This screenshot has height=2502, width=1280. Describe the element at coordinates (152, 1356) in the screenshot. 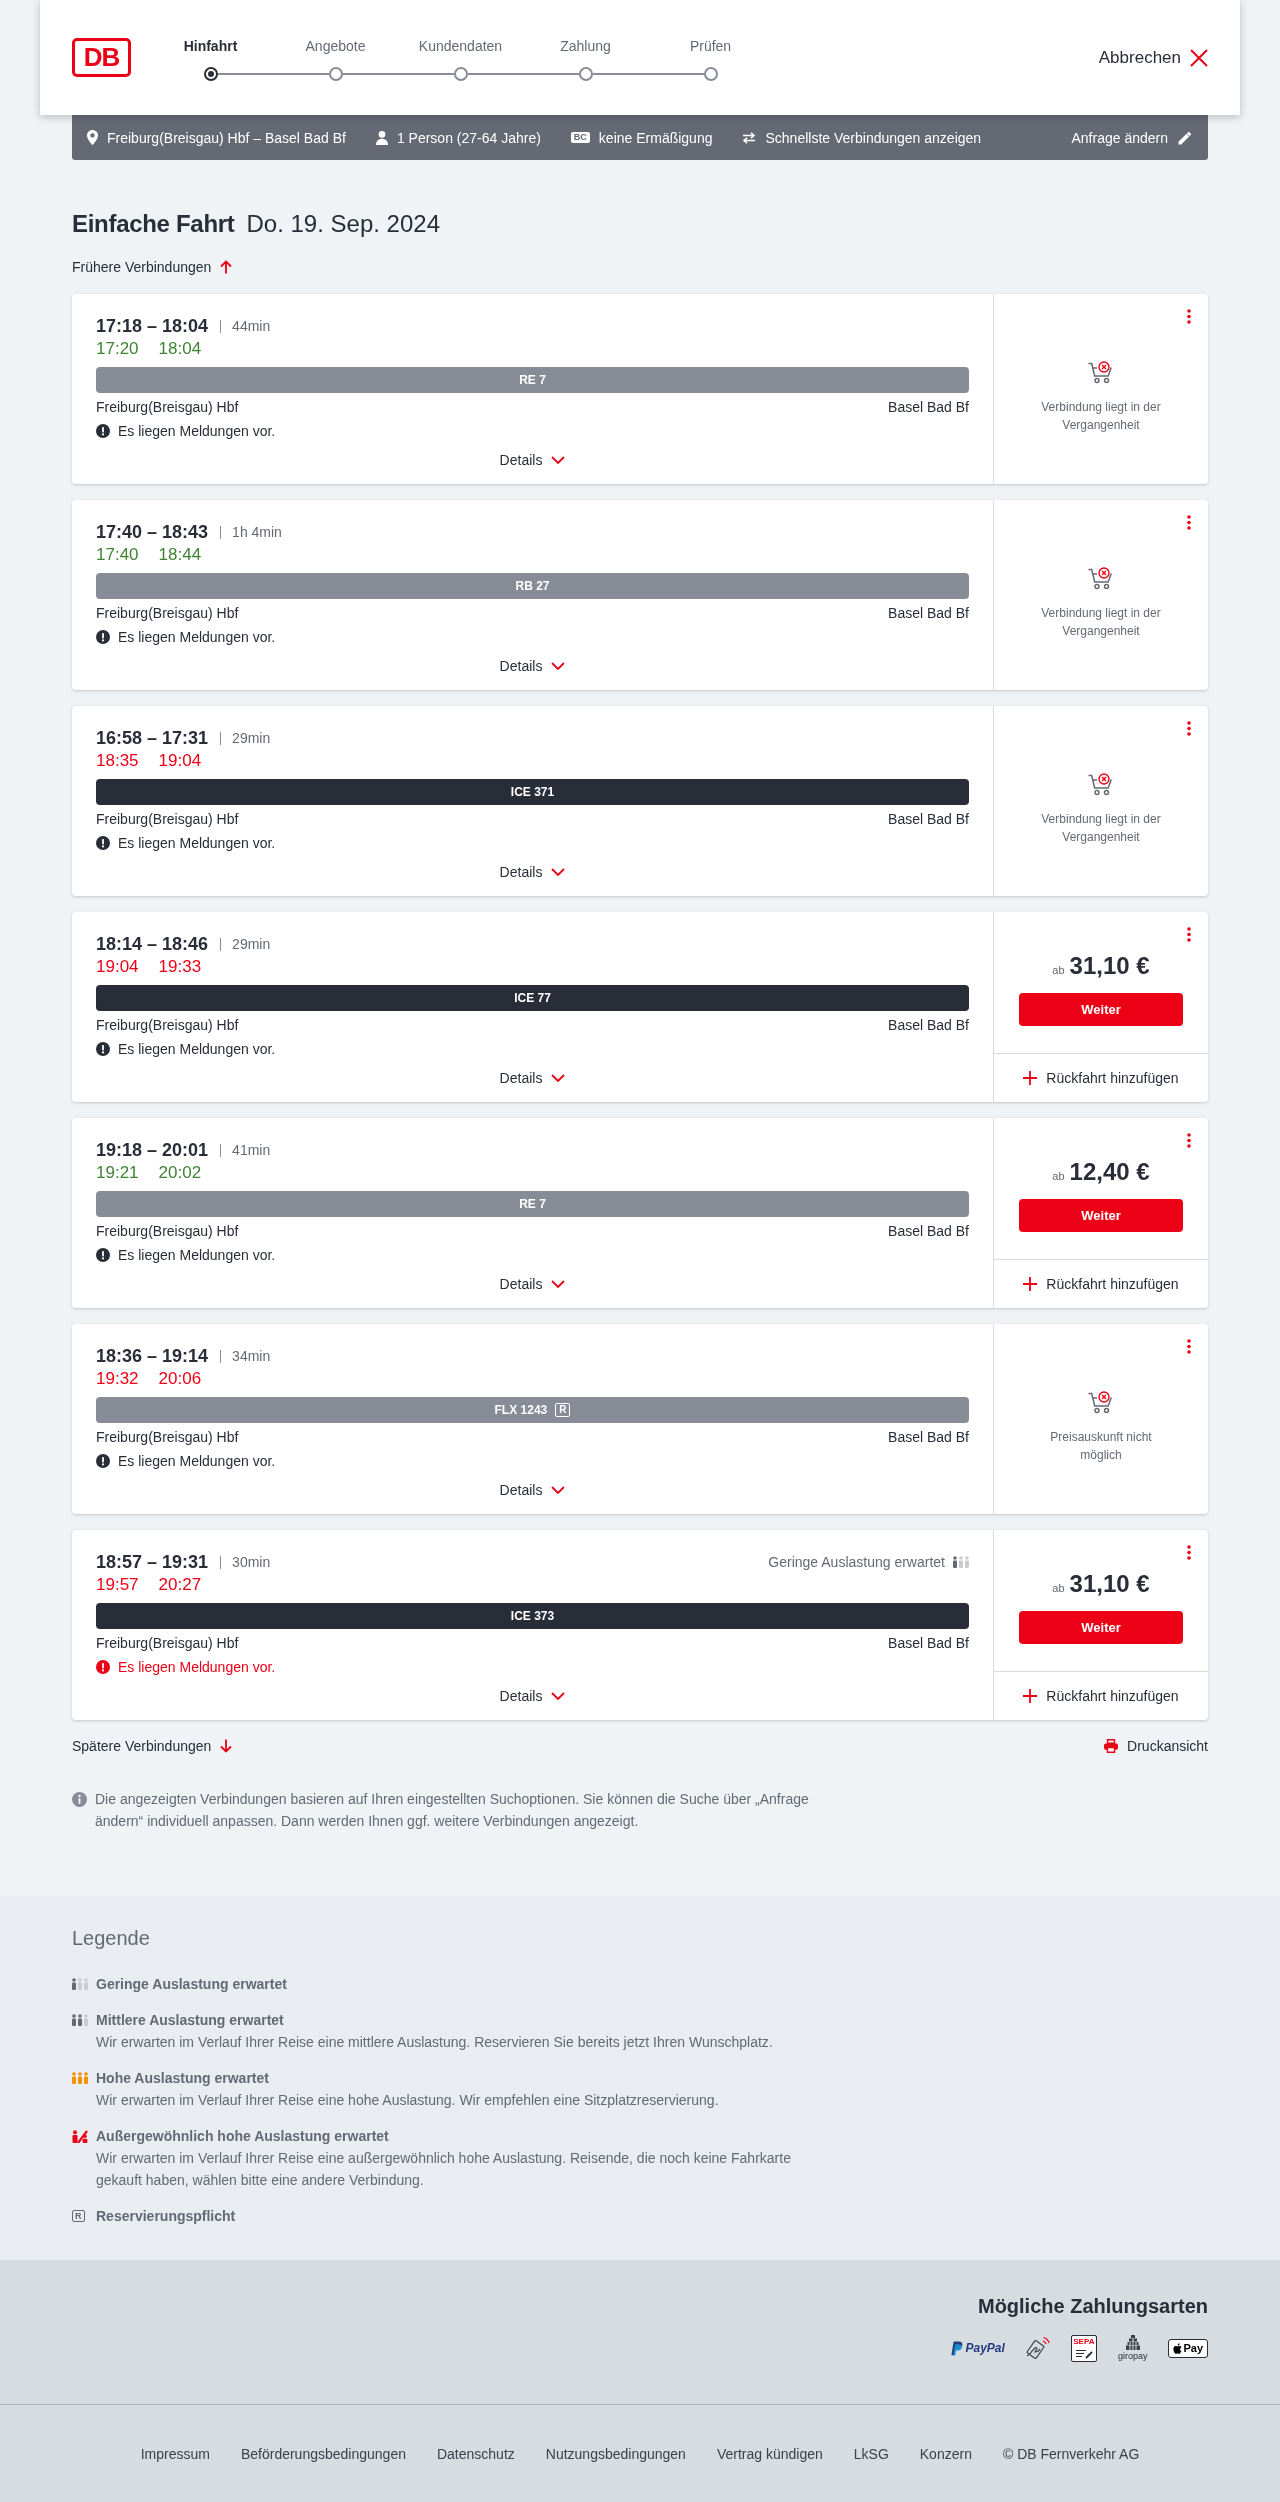

I see `planned-times: 18:36 – 19:14` at that location.